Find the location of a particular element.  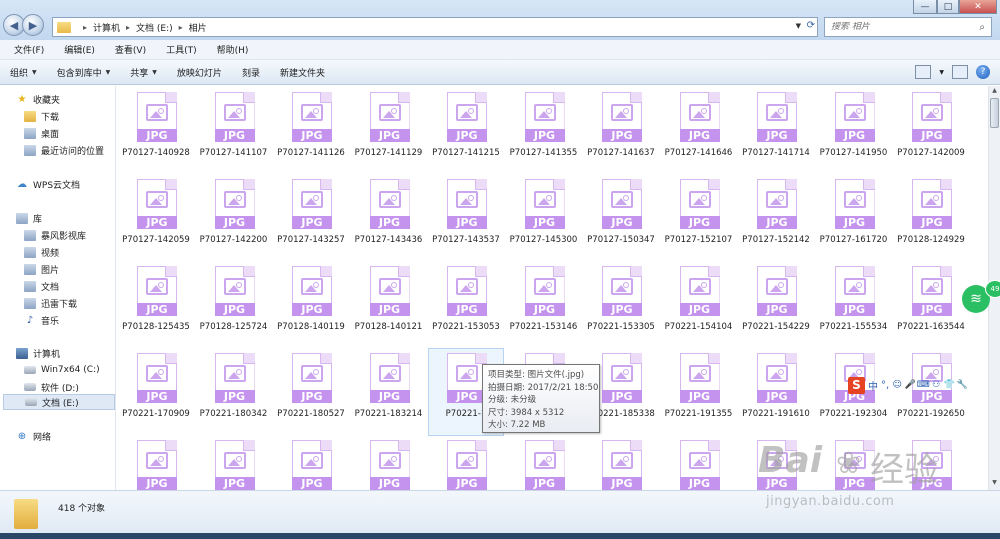

file-tile: JPG P70127-161720 is located at coordinates (854, 218).